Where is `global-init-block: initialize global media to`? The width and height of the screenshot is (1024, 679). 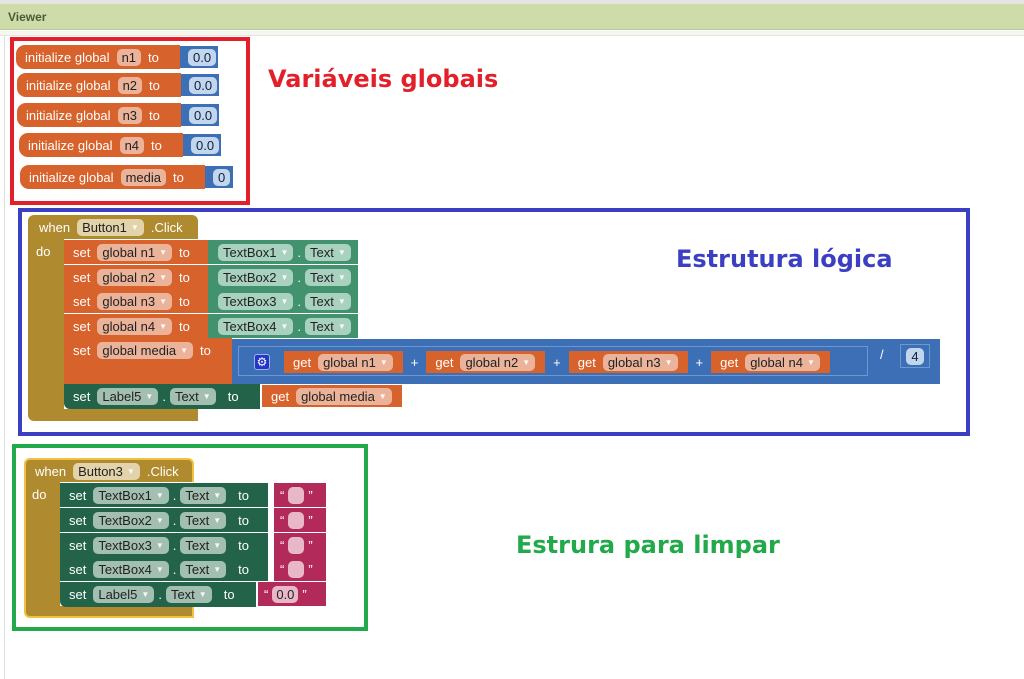 global-init-block: initialize global media to is located at coordinates (112, 177).